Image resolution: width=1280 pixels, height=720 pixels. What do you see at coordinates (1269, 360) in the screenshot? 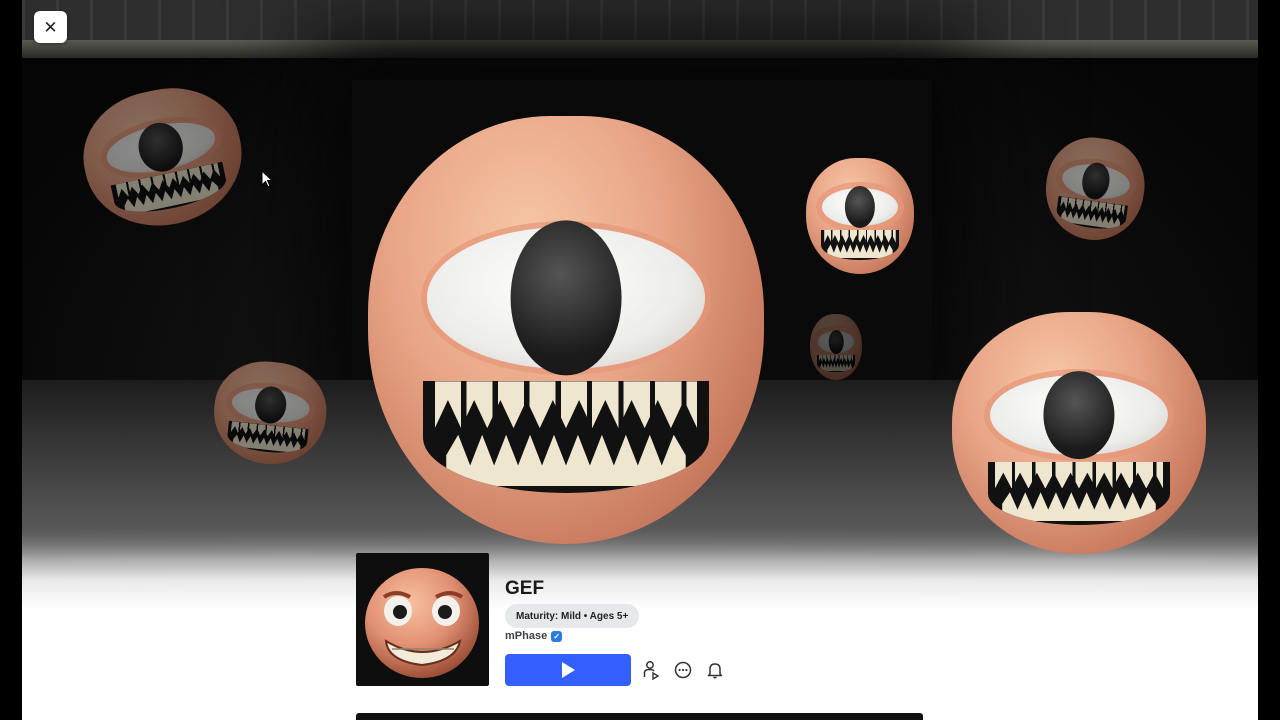
I see `letterbox-right` at bounding box center [1269, 360].